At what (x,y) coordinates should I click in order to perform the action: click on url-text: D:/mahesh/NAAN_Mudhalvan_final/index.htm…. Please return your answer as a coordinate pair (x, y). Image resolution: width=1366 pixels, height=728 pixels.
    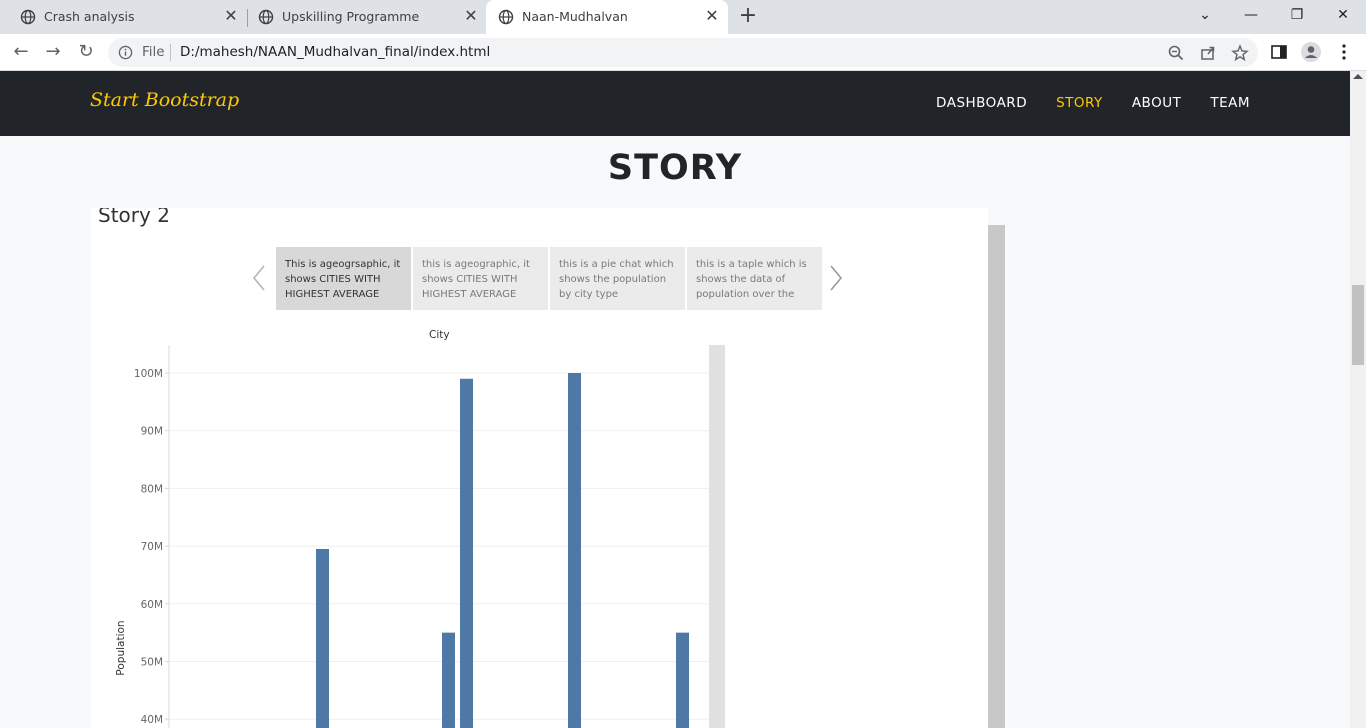
    Looking at the image, I should click on (335, 52).